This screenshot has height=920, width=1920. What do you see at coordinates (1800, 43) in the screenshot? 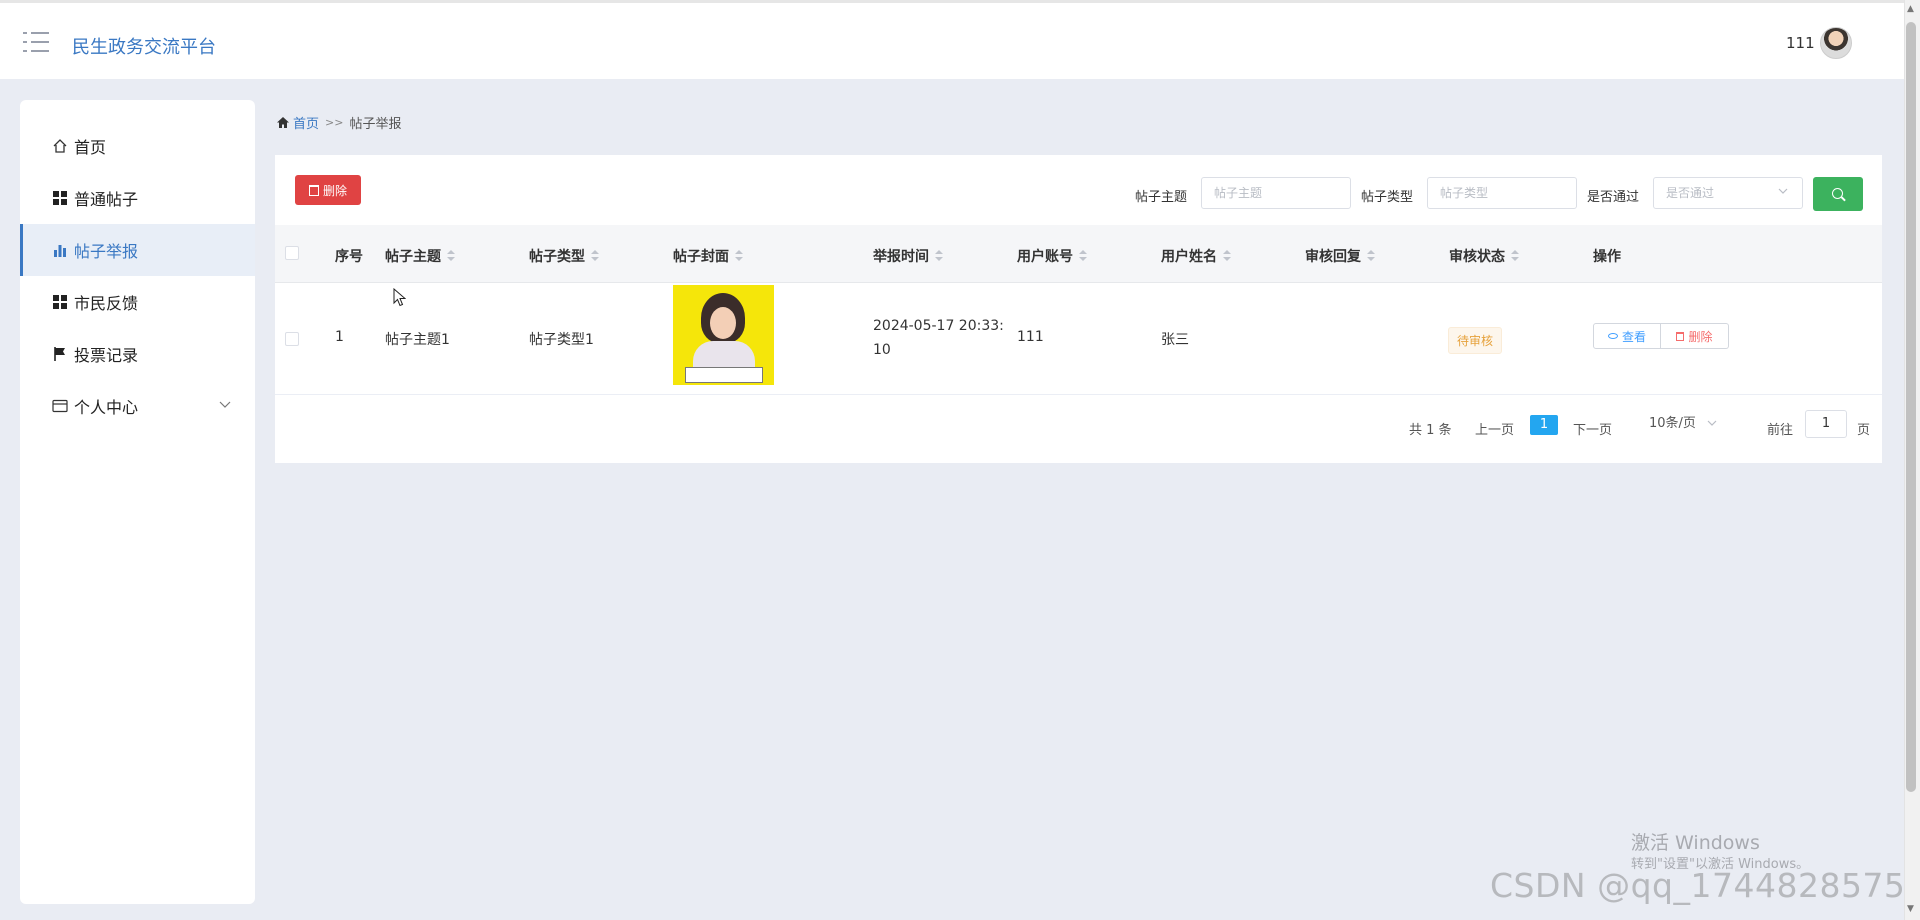
I see `user-name: 111` at bounding box center [1800, 43].